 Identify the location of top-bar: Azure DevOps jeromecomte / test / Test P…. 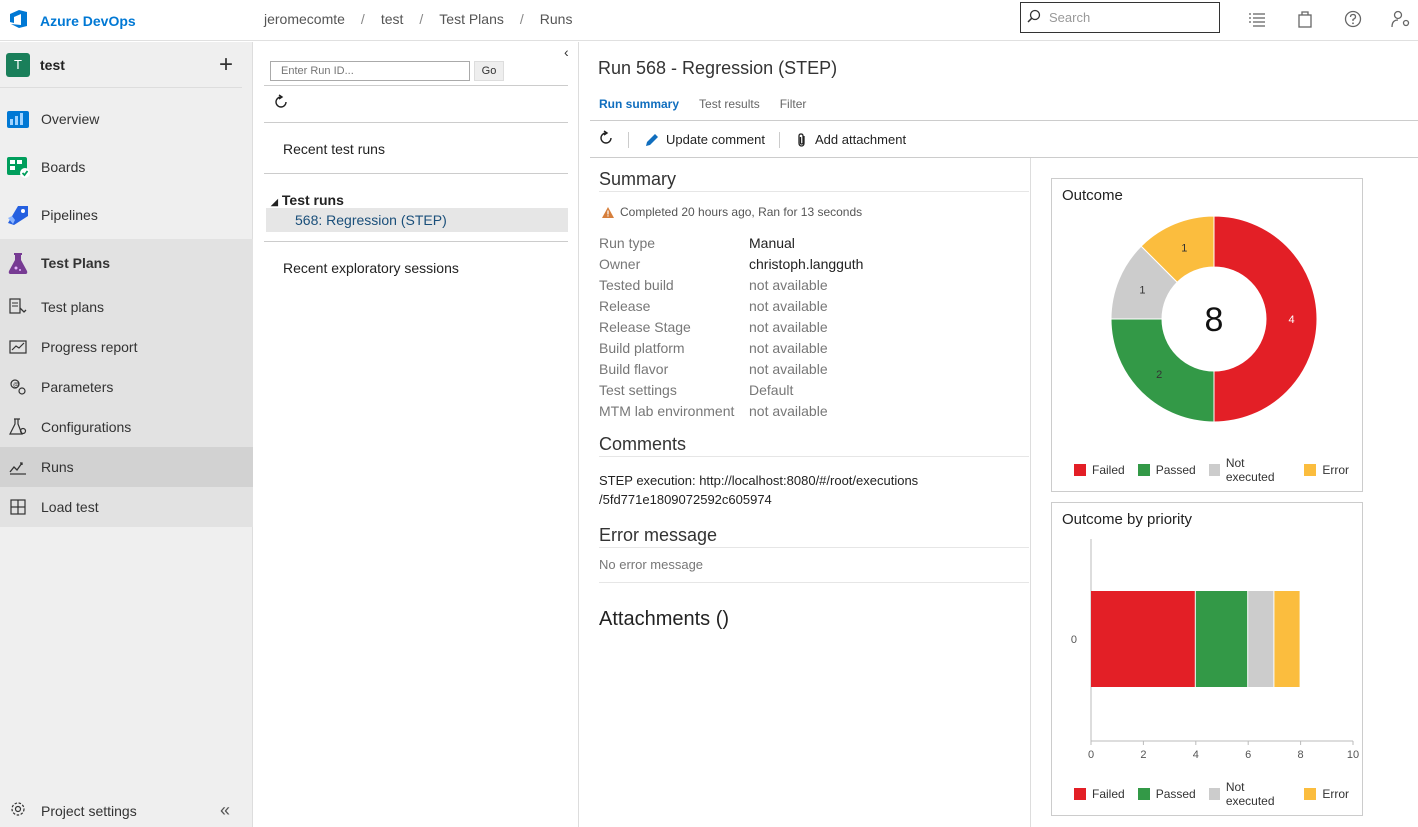
(709, 20).